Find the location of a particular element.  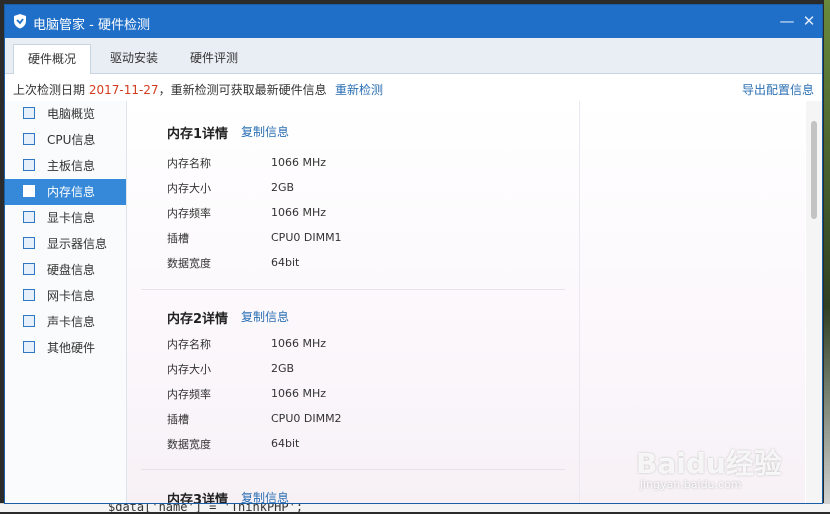

section-header: 内存1详情 复制信息 is located at coordinates (367, 133).